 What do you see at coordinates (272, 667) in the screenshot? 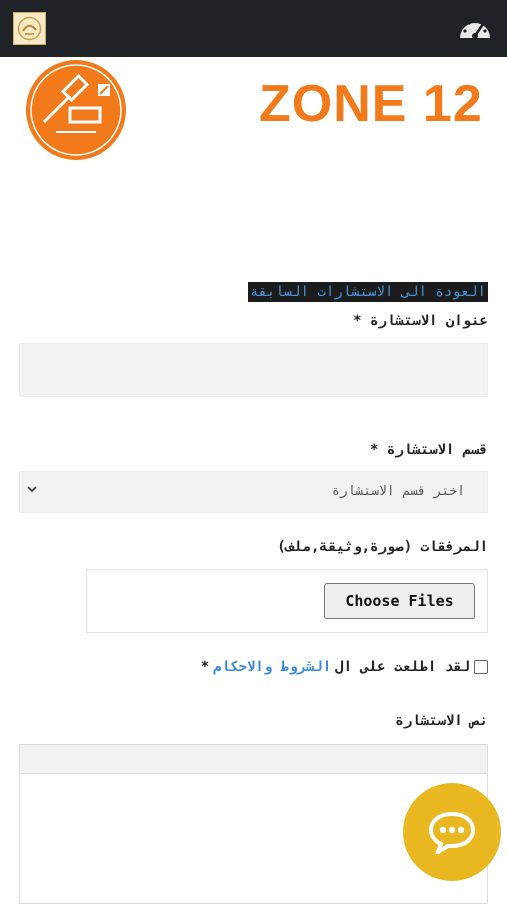
I see `terms-link: الشروط والاحكام` at bounding box center [272, 667].